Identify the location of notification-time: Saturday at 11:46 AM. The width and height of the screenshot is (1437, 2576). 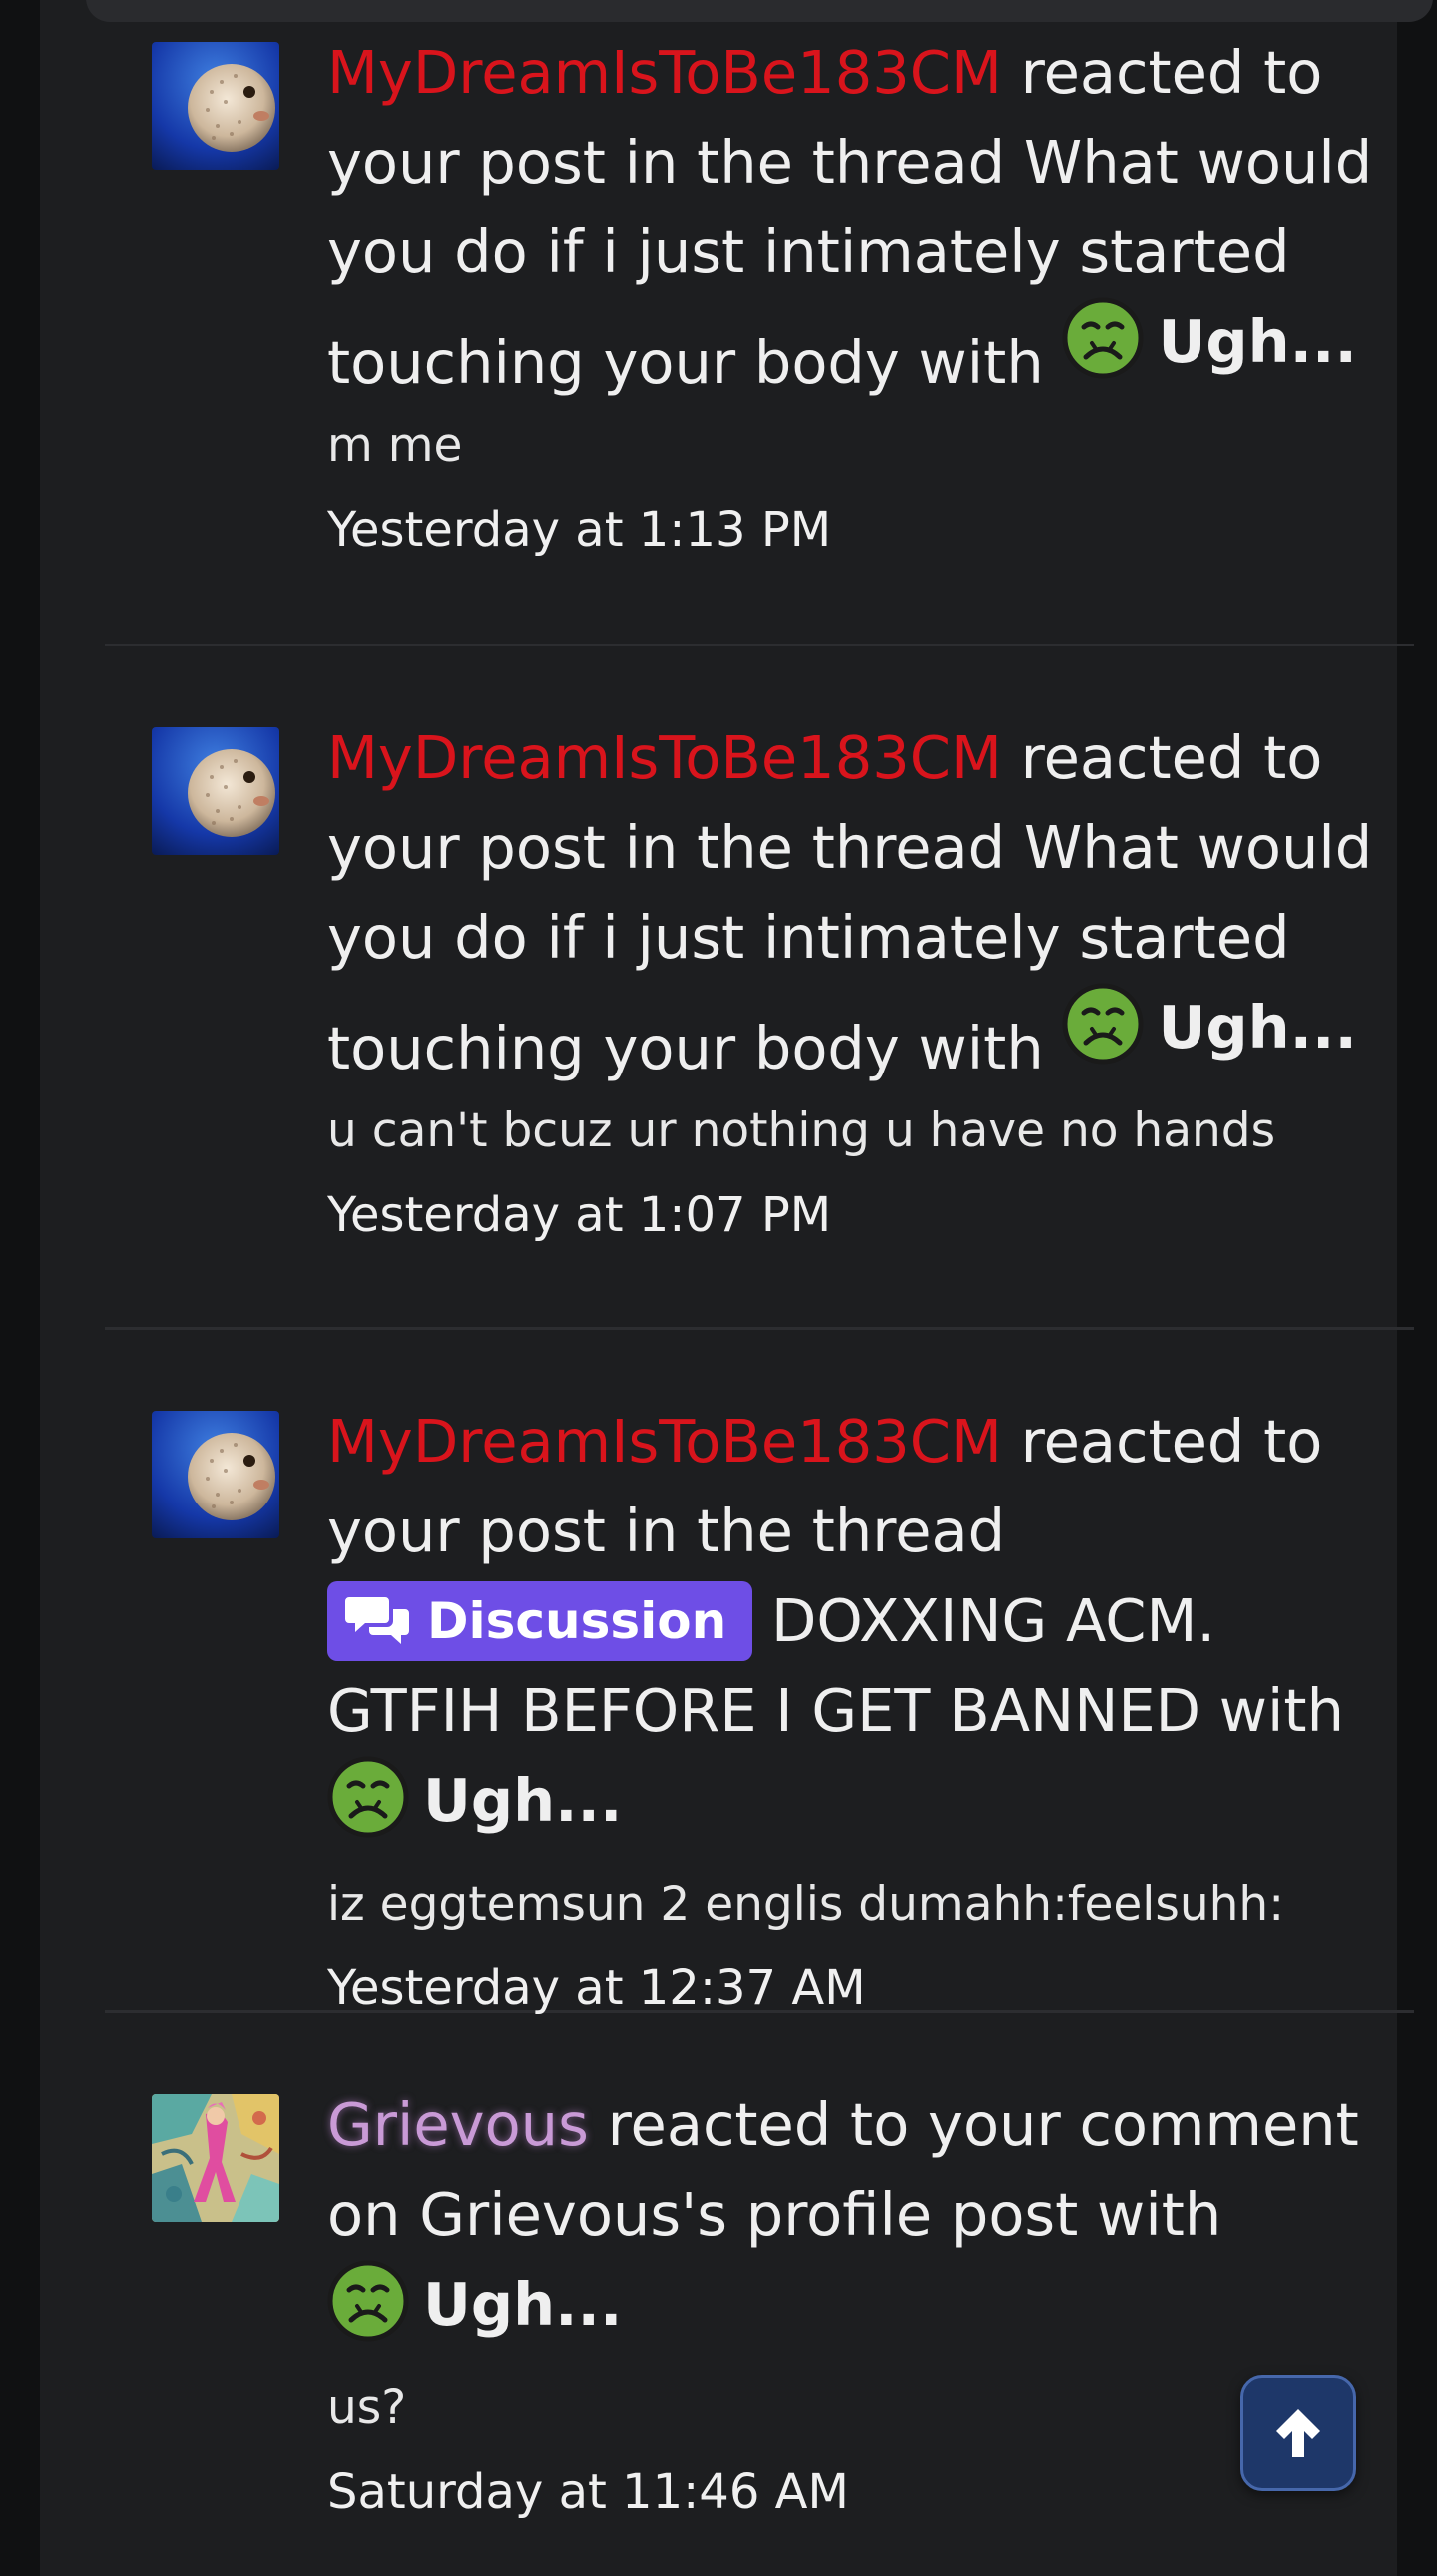
(863, 2492).